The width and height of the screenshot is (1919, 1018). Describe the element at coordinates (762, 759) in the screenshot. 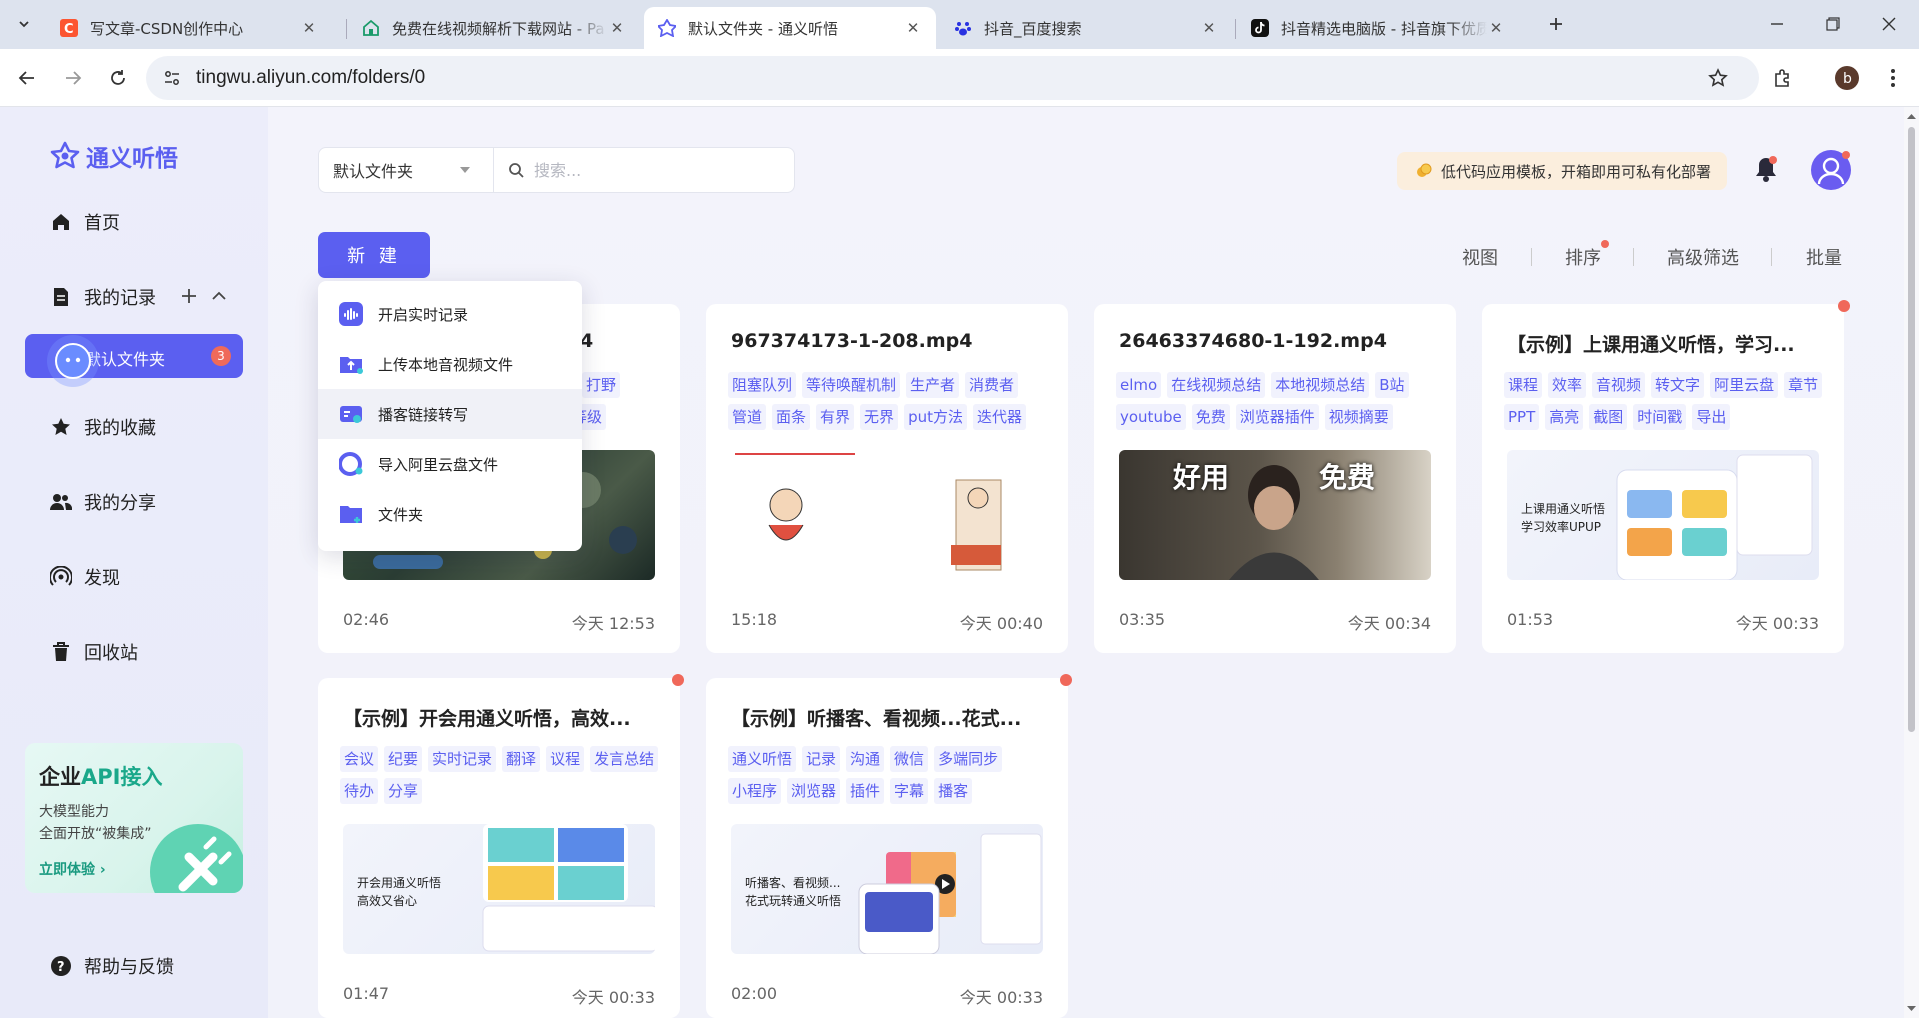

I see `tag: 通义听悟` at that location.